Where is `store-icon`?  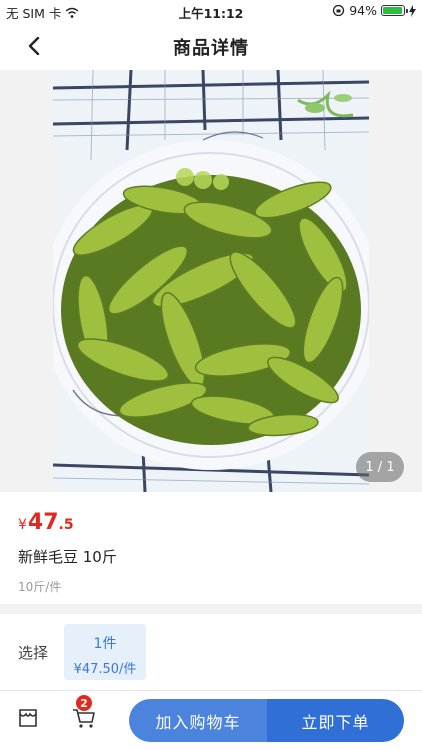
store-icon is located at coordinates (28, 718).